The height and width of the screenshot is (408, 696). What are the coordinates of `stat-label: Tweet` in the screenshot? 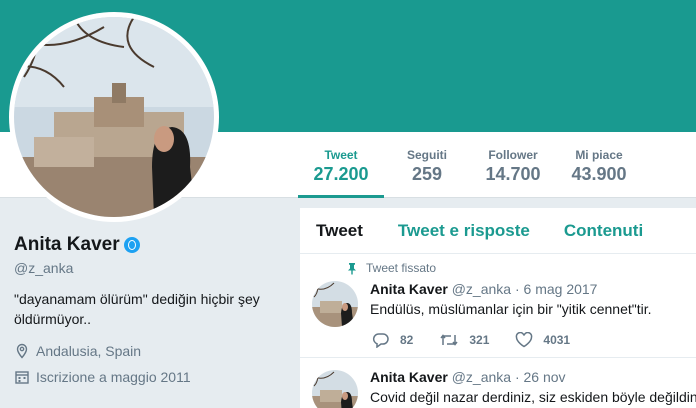 It's located at (341, 155).